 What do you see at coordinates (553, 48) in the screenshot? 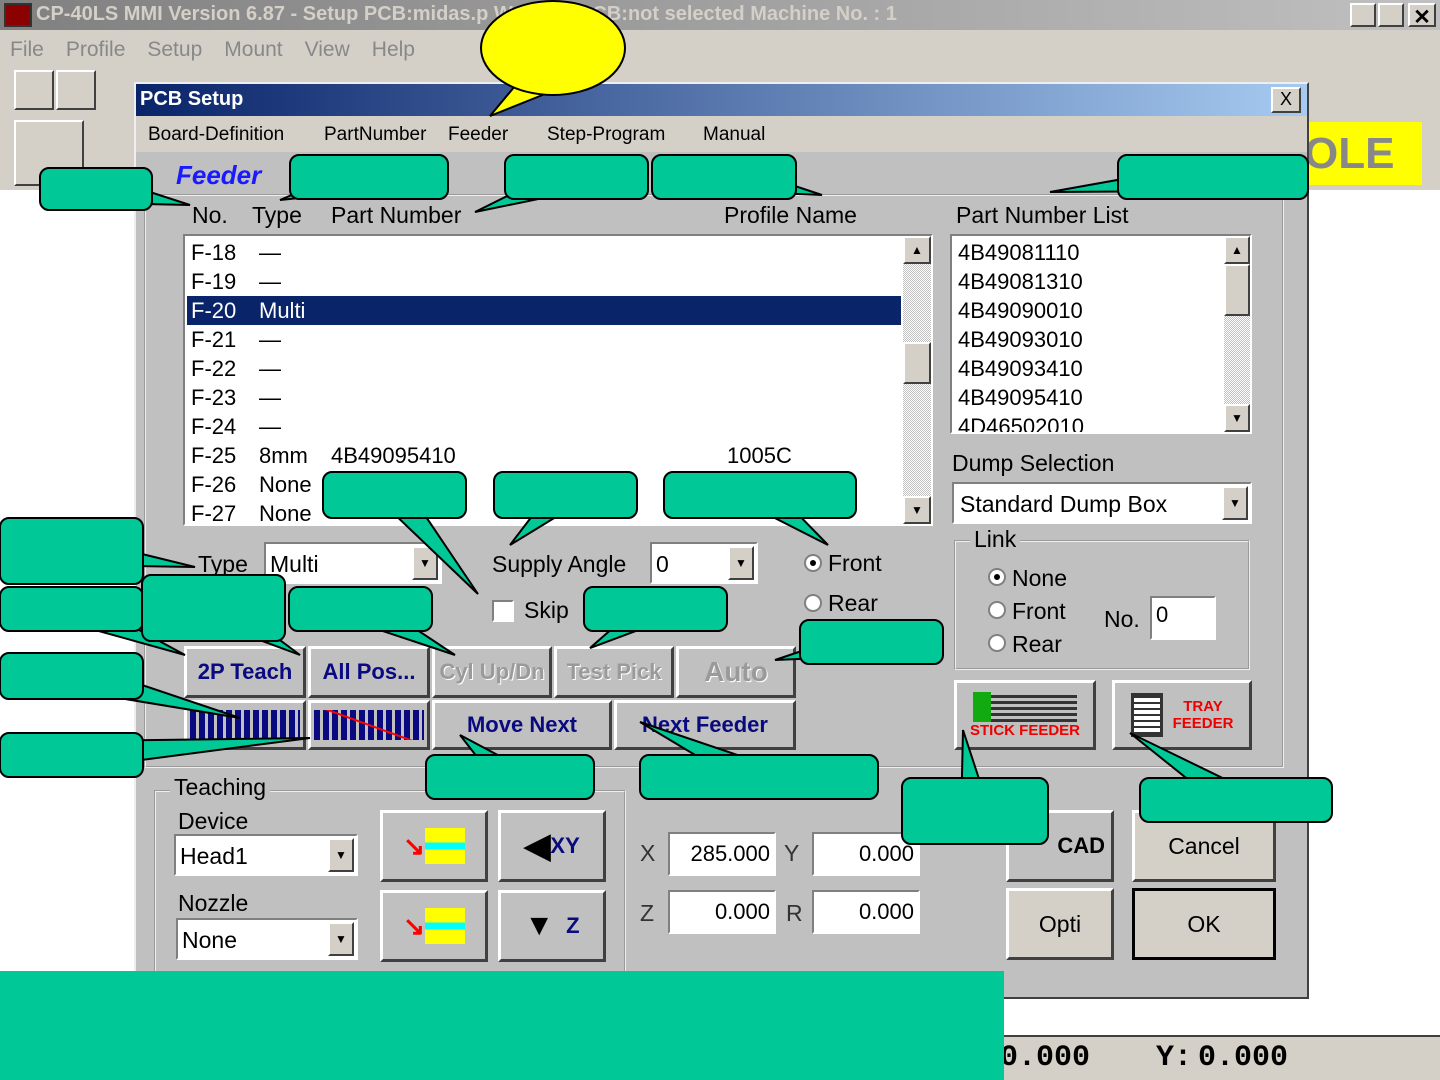
I see `speech-bubble` at bounding box center [553, 48].